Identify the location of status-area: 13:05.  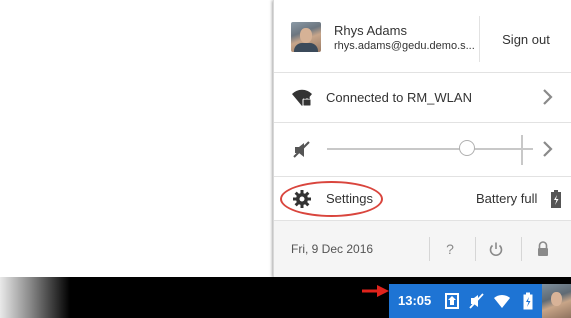
(480, 301).